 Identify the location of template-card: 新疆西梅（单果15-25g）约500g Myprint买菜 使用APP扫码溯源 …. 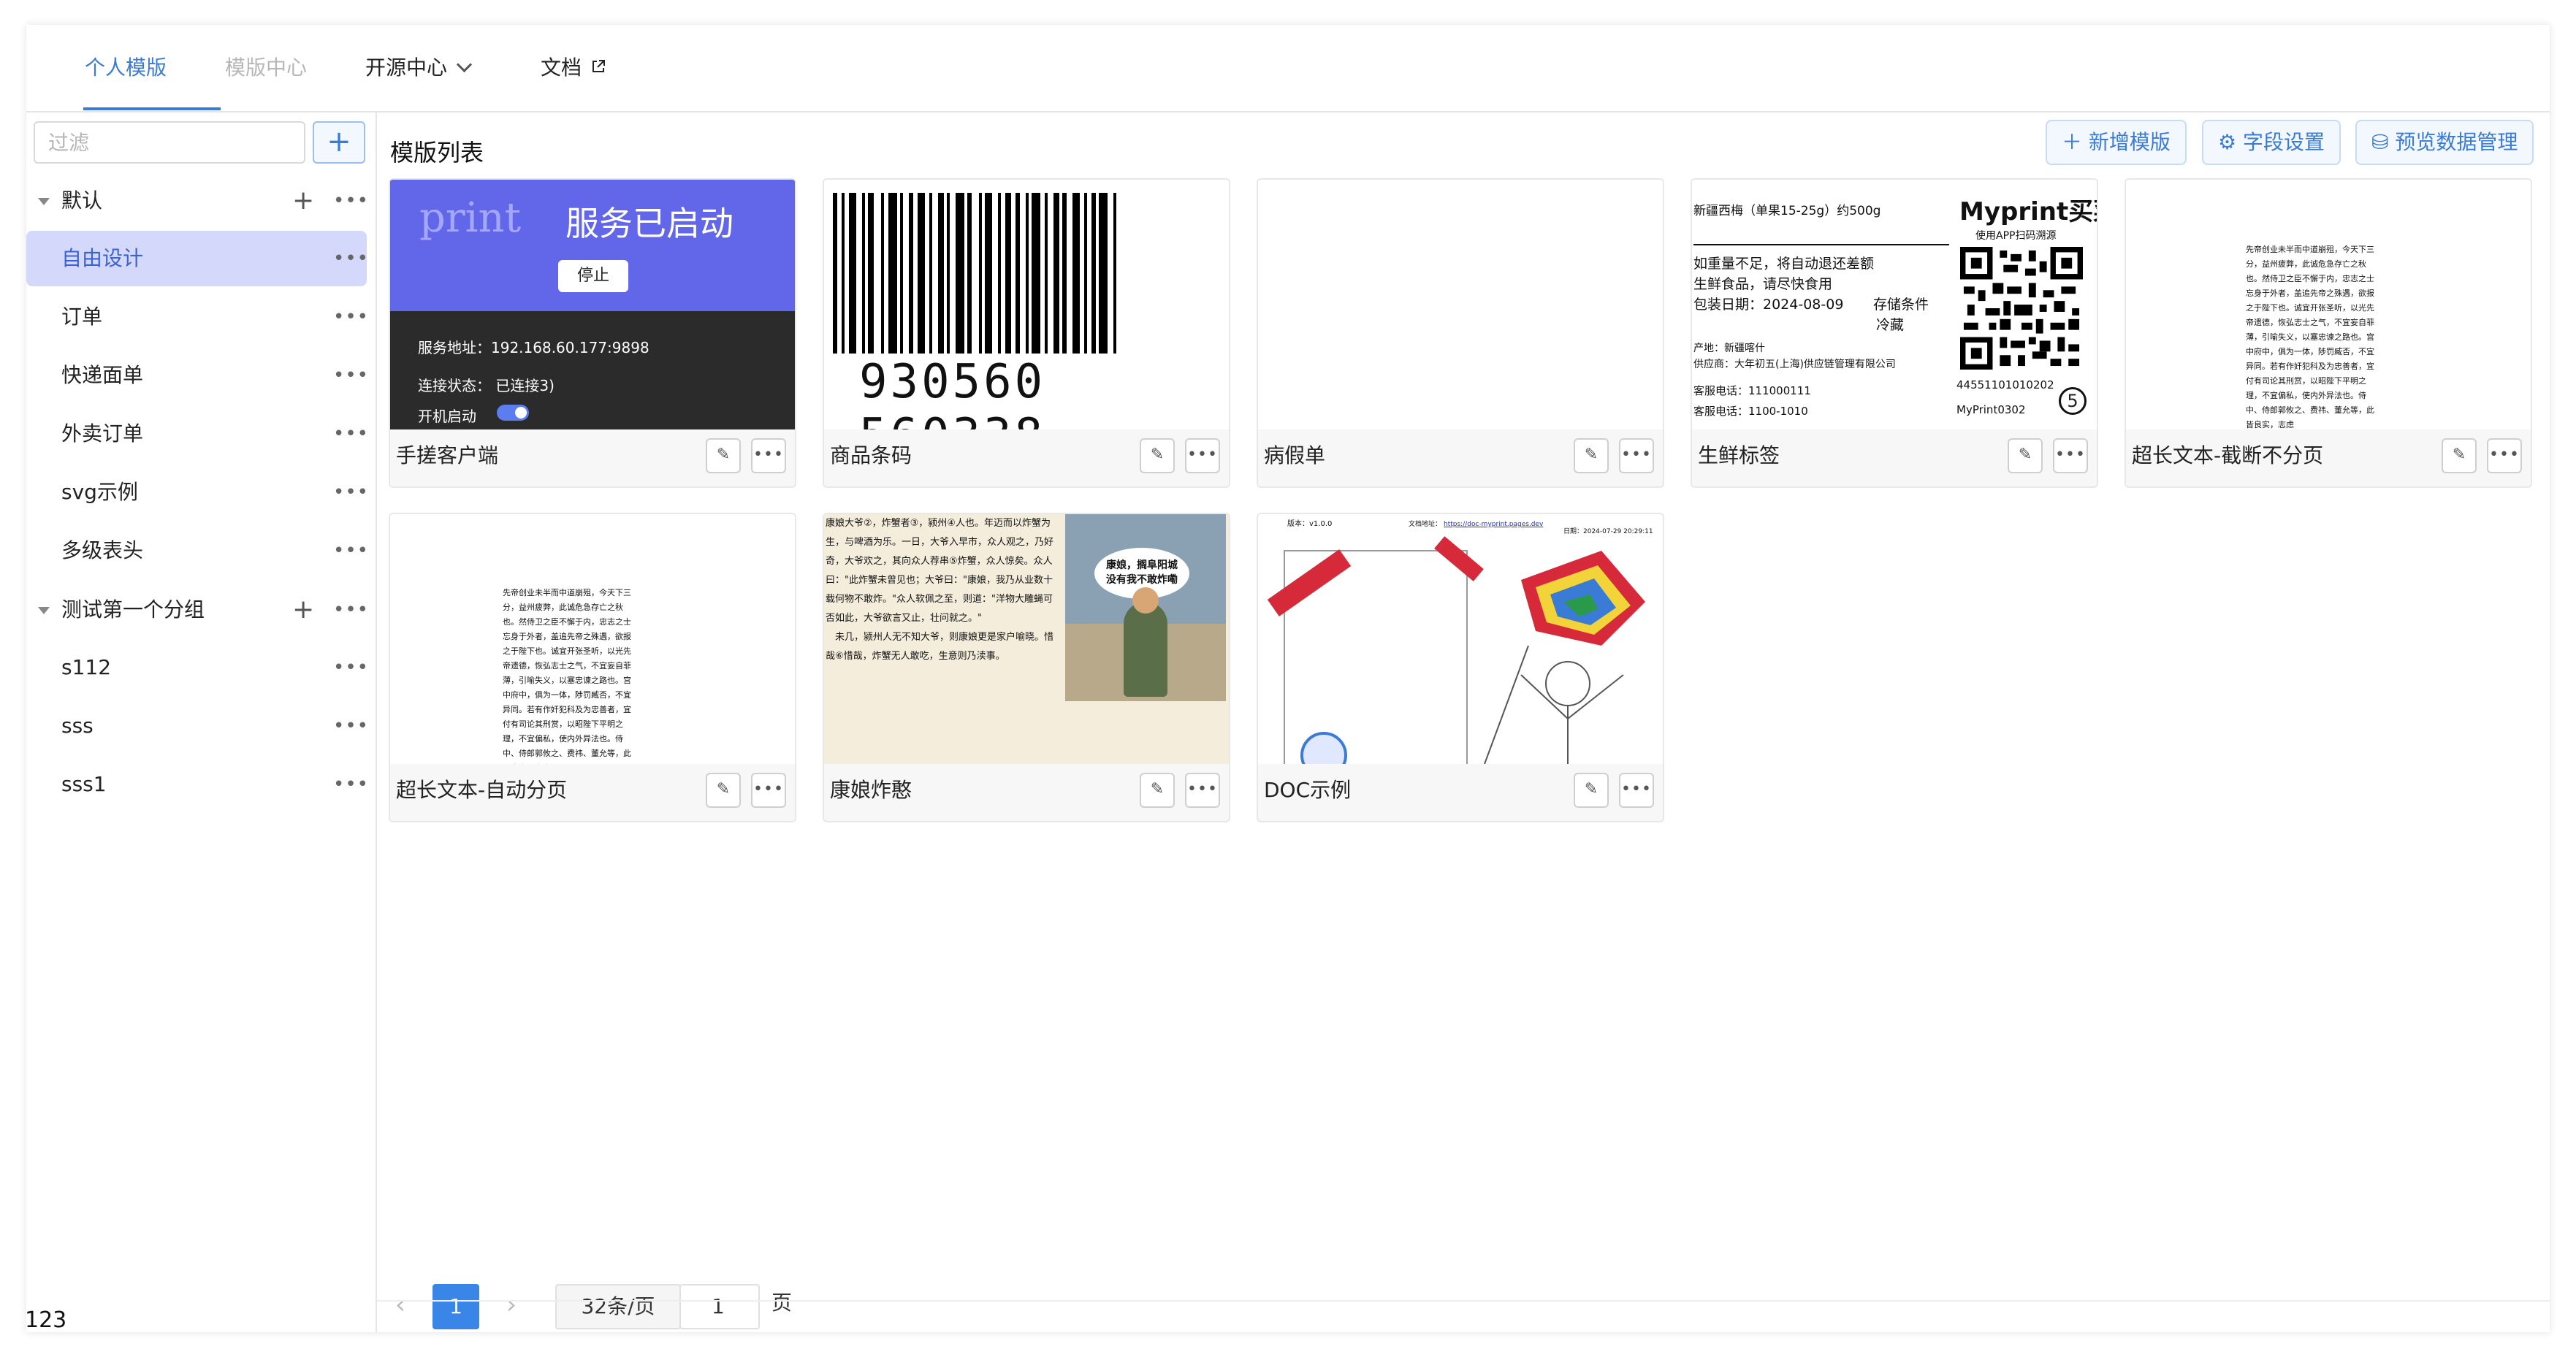
(1895, 333).